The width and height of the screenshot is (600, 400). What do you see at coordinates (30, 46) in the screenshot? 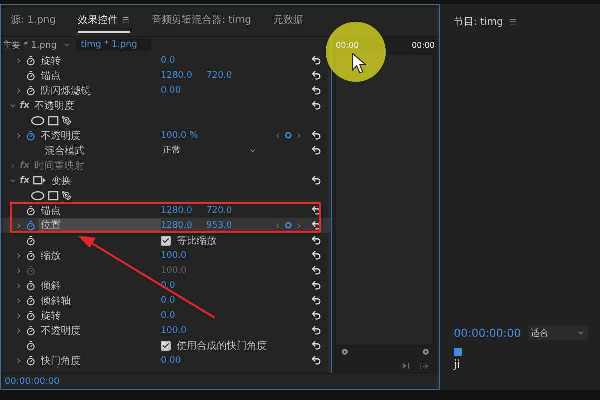
I see `master-clip-label: 主要 * 1.png` at bounding box center [30, 46].